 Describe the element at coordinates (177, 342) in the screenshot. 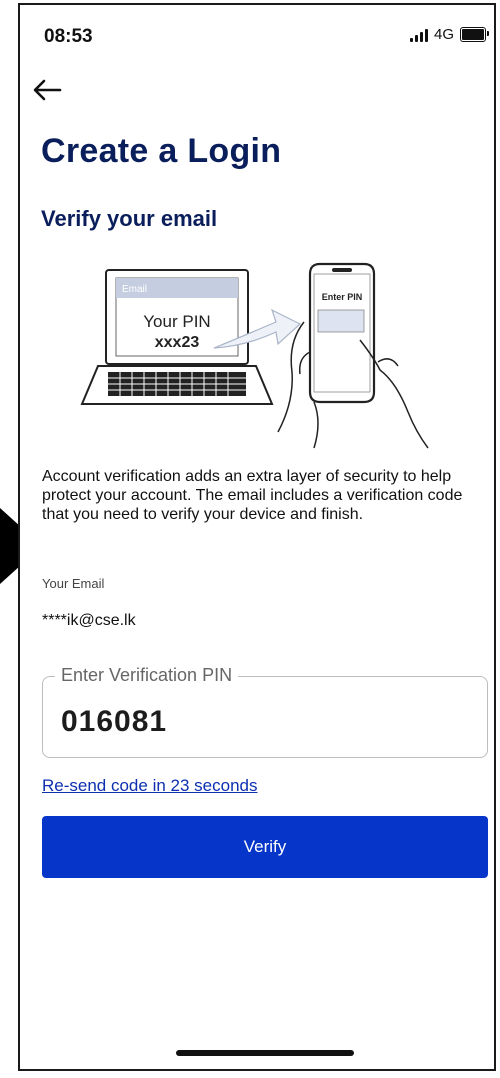

I see `laptop-pin-line2: xxx23` at that location.